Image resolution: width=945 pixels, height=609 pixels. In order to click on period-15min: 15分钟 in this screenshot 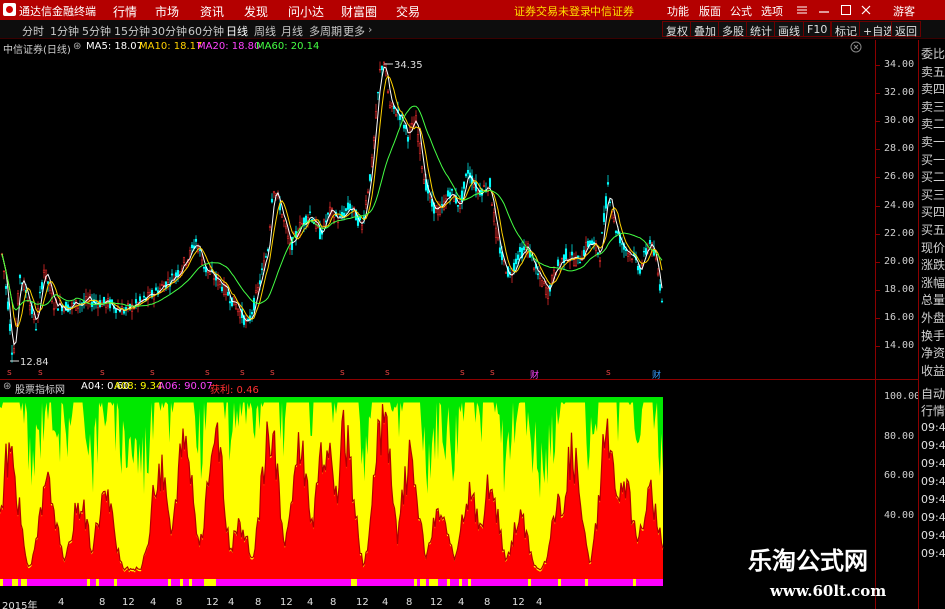, I will do `click(132, 31)`.